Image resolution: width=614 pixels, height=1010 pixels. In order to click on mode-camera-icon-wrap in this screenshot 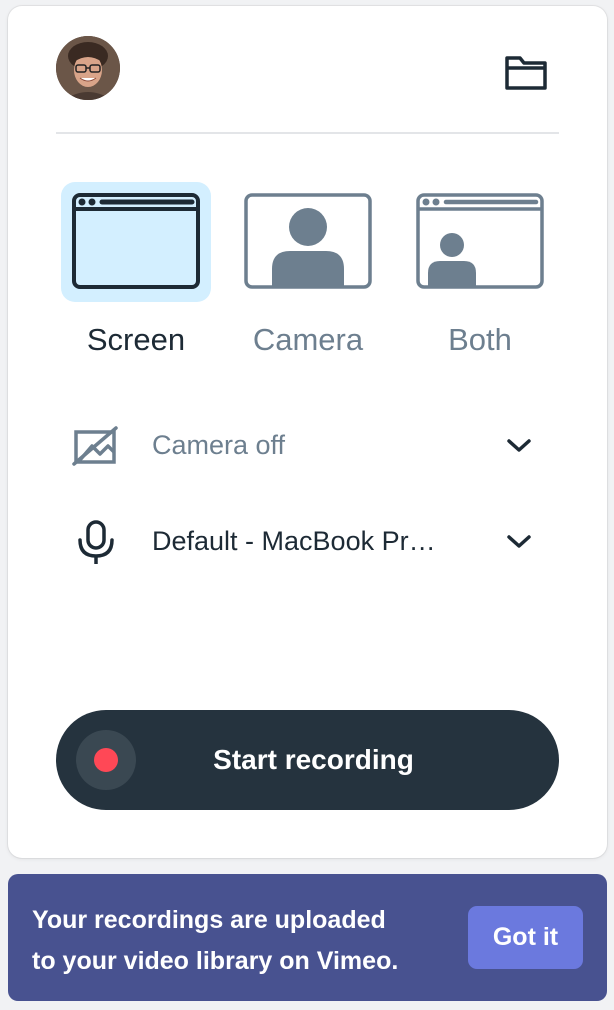, I will do `click(308, 242)`.